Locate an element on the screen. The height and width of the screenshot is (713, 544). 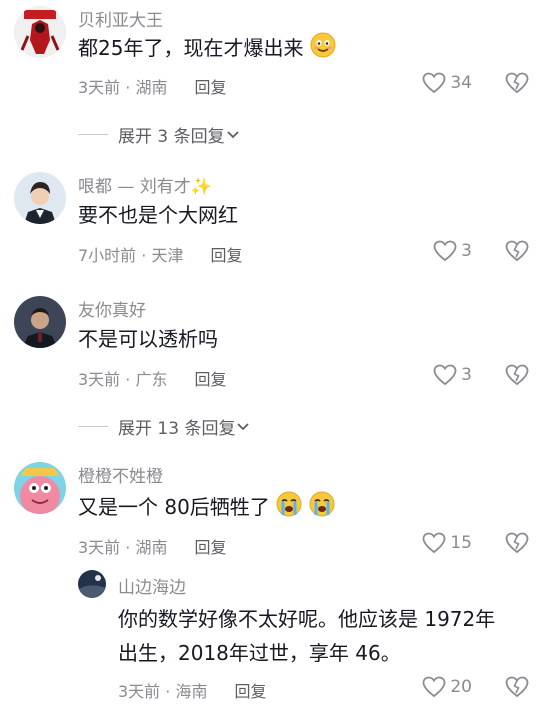
comment-time-location: 3天前 · 广东 is located at coordinates (123, 379).